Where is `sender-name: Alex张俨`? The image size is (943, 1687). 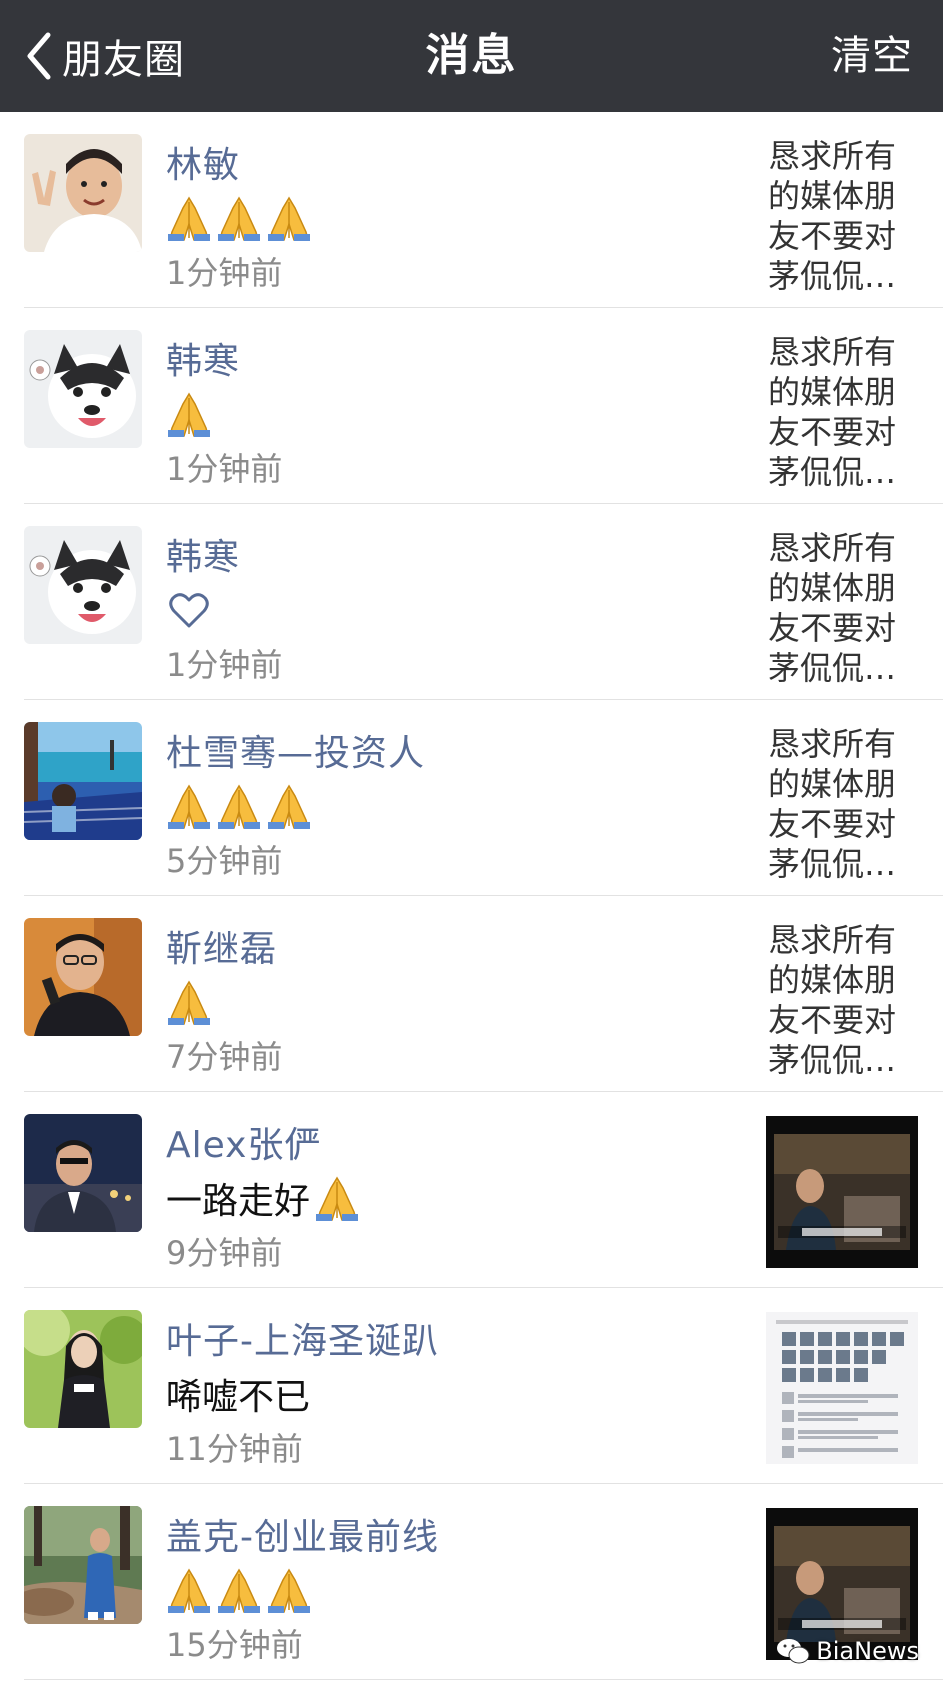 sender-name: Alex张俨 is located at coordinates (243, 1142).